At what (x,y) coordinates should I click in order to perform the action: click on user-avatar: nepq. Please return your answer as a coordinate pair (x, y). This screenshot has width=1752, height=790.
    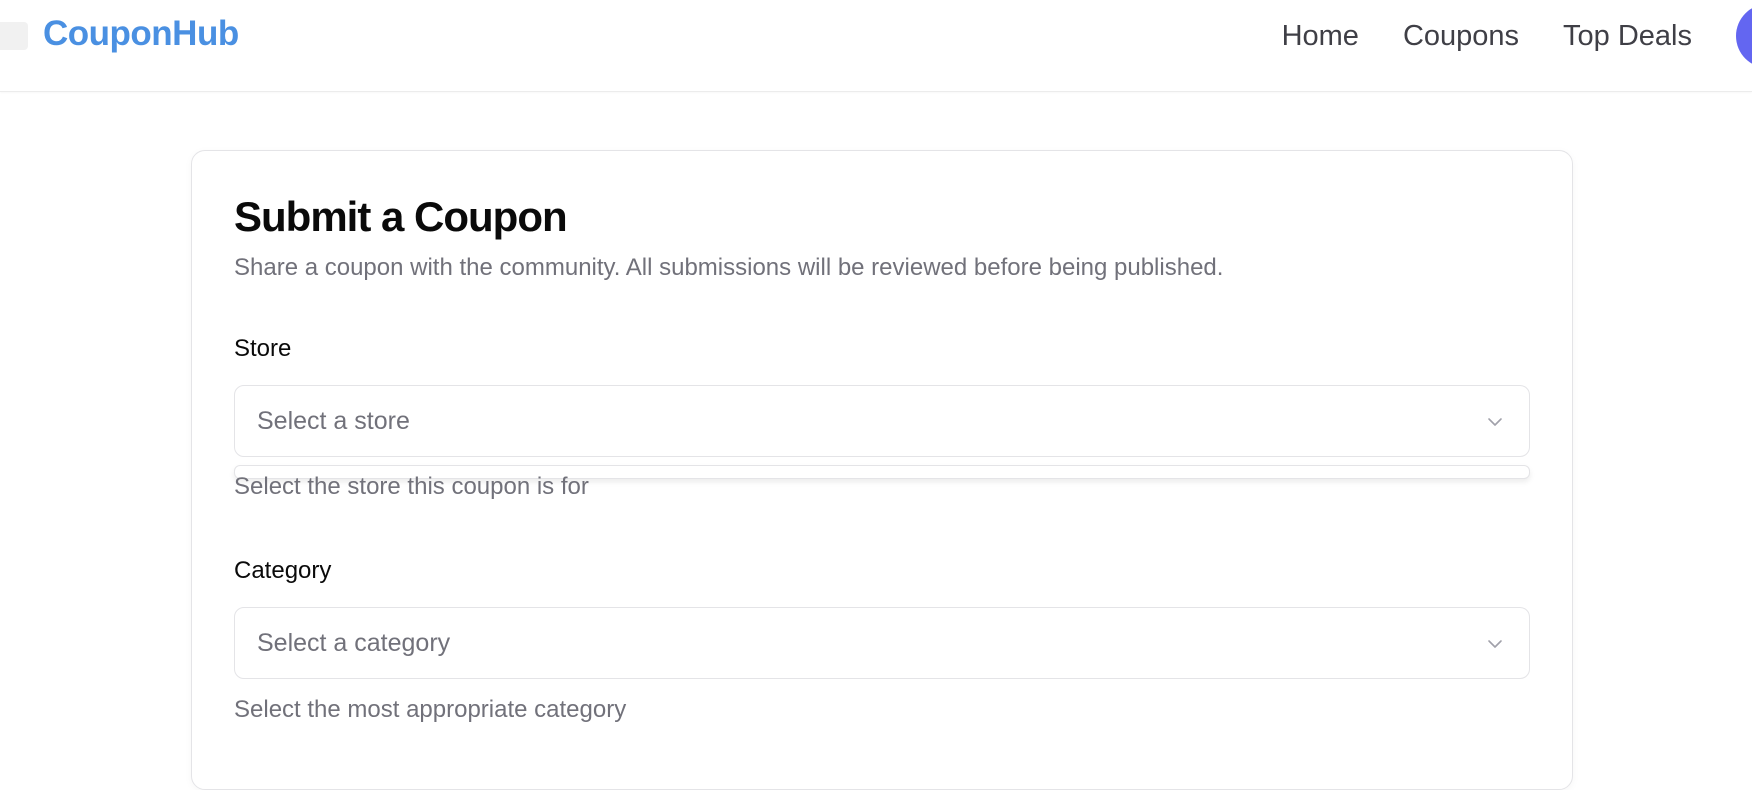
    Looking at the image, I should click on (1744, 36).